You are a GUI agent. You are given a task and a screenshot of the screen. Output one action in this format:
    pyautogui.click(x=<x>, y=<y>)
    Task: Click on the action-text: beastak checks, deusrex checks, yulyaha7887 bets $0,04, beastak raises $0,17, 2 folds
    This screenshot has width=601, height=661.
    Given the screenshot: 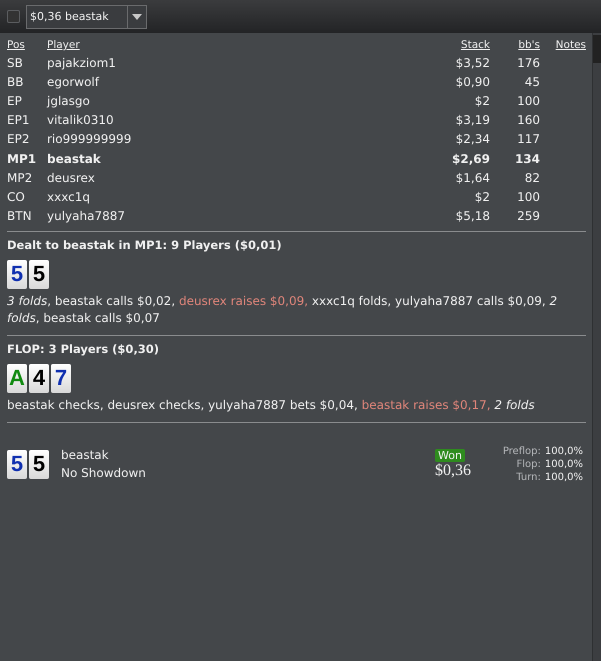 What is the action you would take?
    pyautogui.click(x=271, y=405)
    